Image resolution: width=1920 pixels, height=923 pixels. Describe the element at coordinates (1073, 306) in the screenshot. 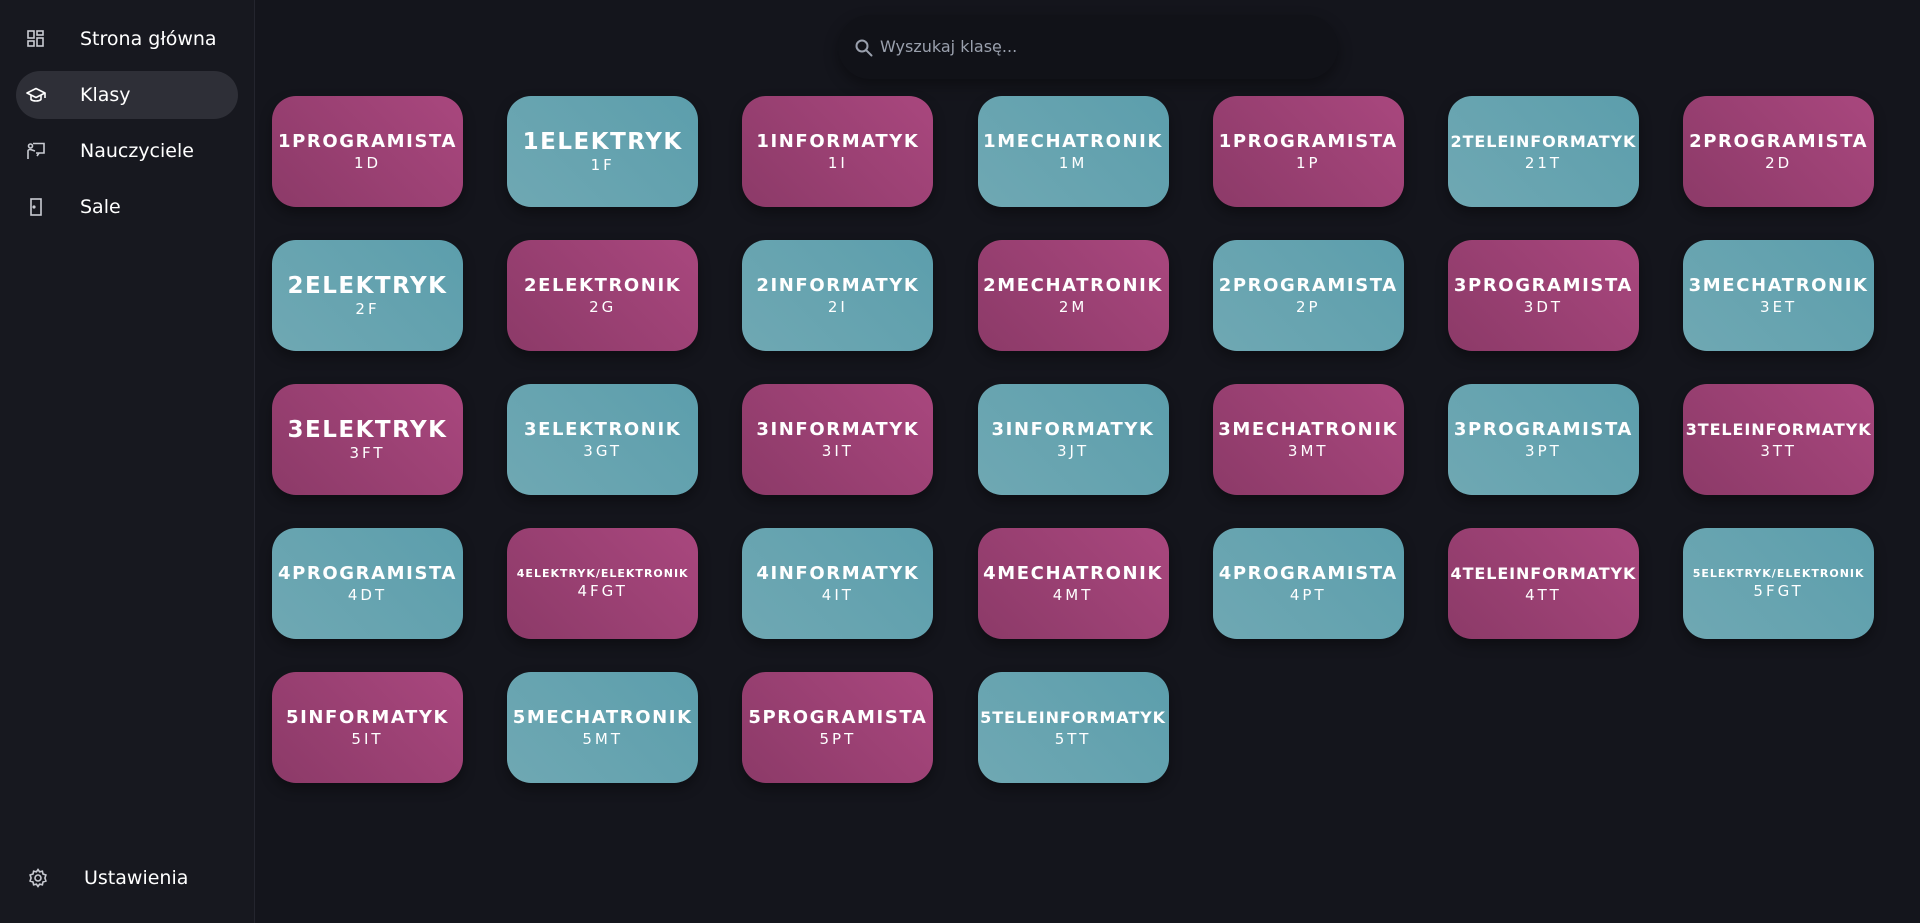

I see `class-card-code: 2M` at that location.